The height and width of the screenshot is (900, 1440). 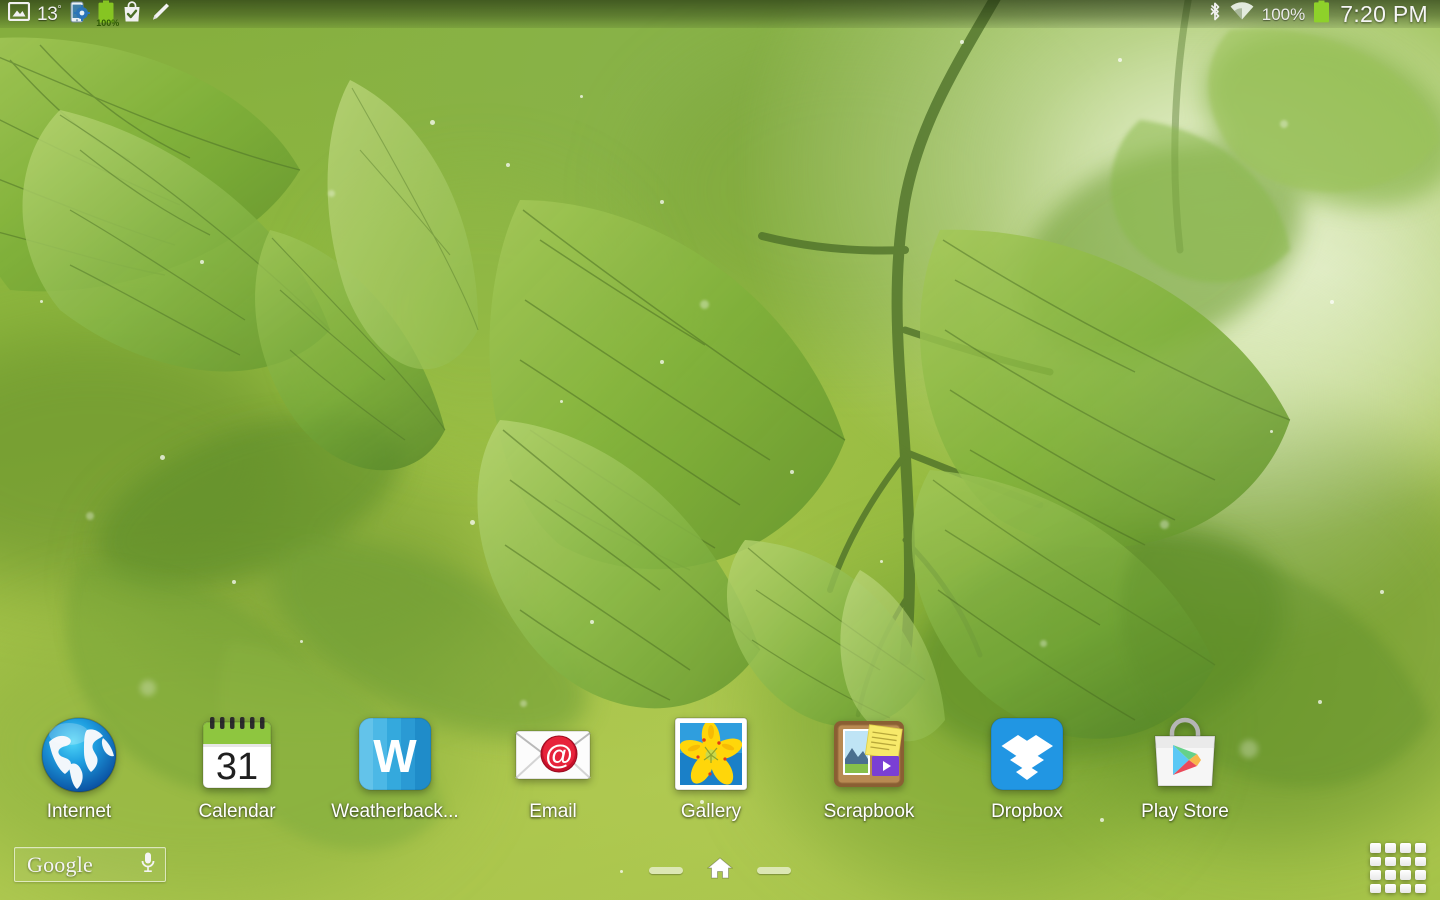 I want to click on temperature-indicator: 13°, so click(x=49, y=14).